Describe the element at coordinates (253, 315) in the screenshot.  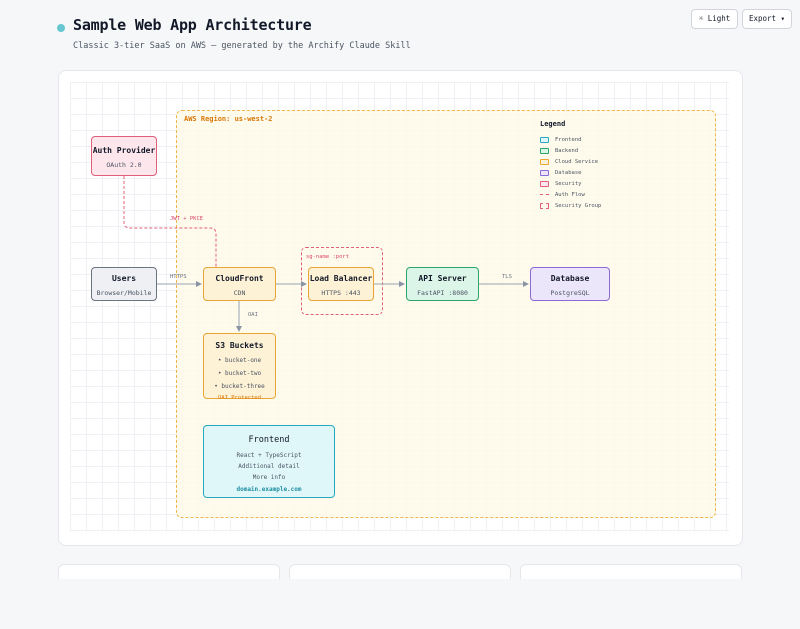
I see `edge-label-oai: OAI` at that location.